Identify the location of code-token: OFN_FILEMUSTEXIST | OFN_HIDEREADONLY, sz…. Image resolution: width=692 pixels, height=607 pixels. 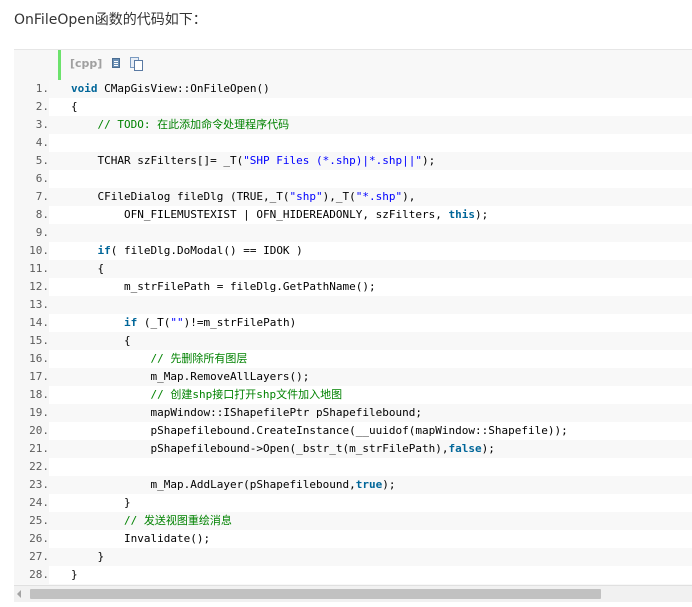
(260, 214).